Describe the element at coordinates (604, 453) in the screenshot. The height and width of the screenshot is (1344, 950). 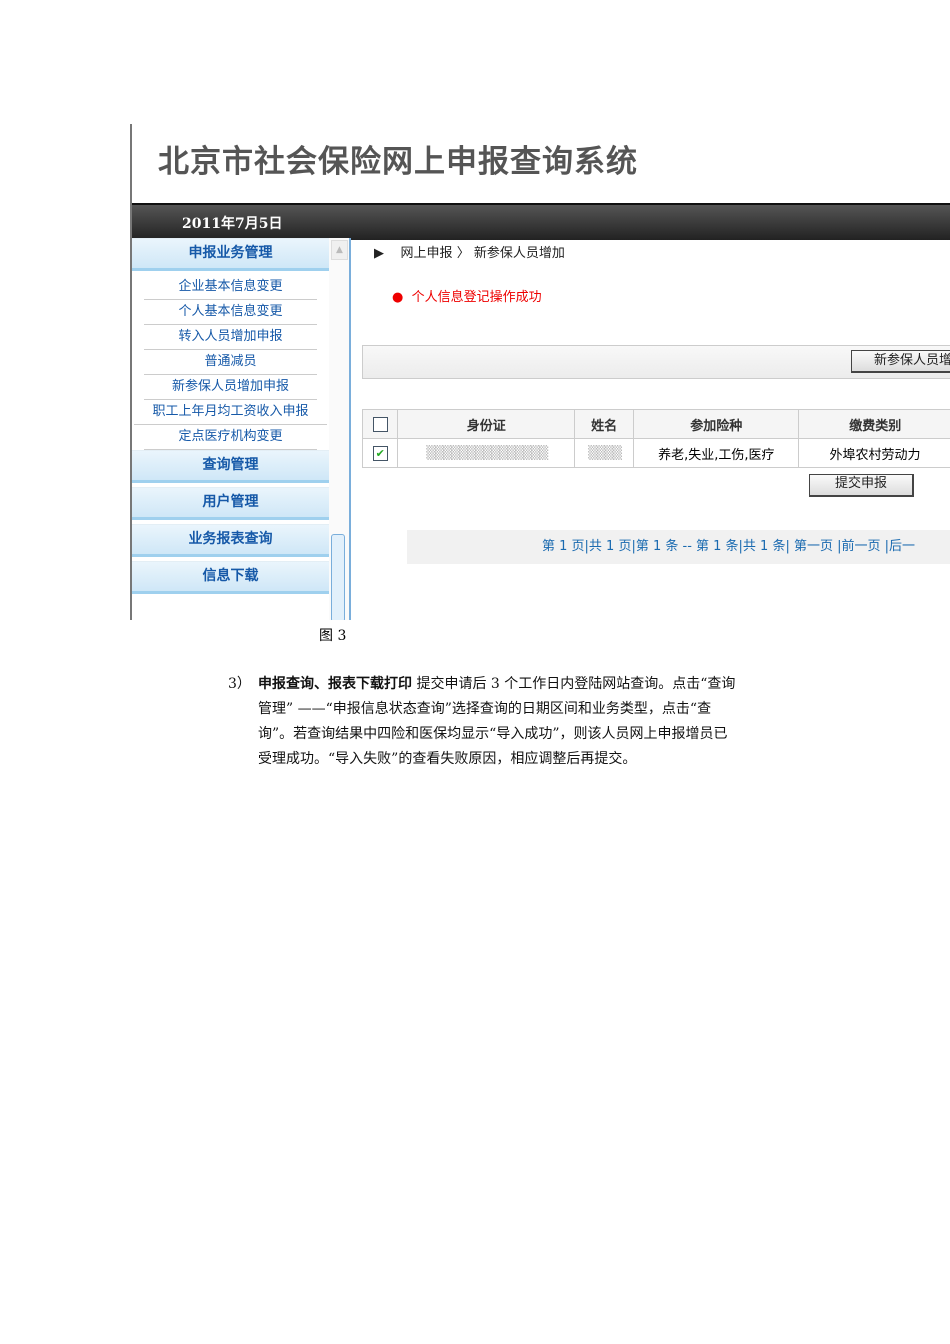
I see `name-redacted: ▒▒▒▒` at that location.